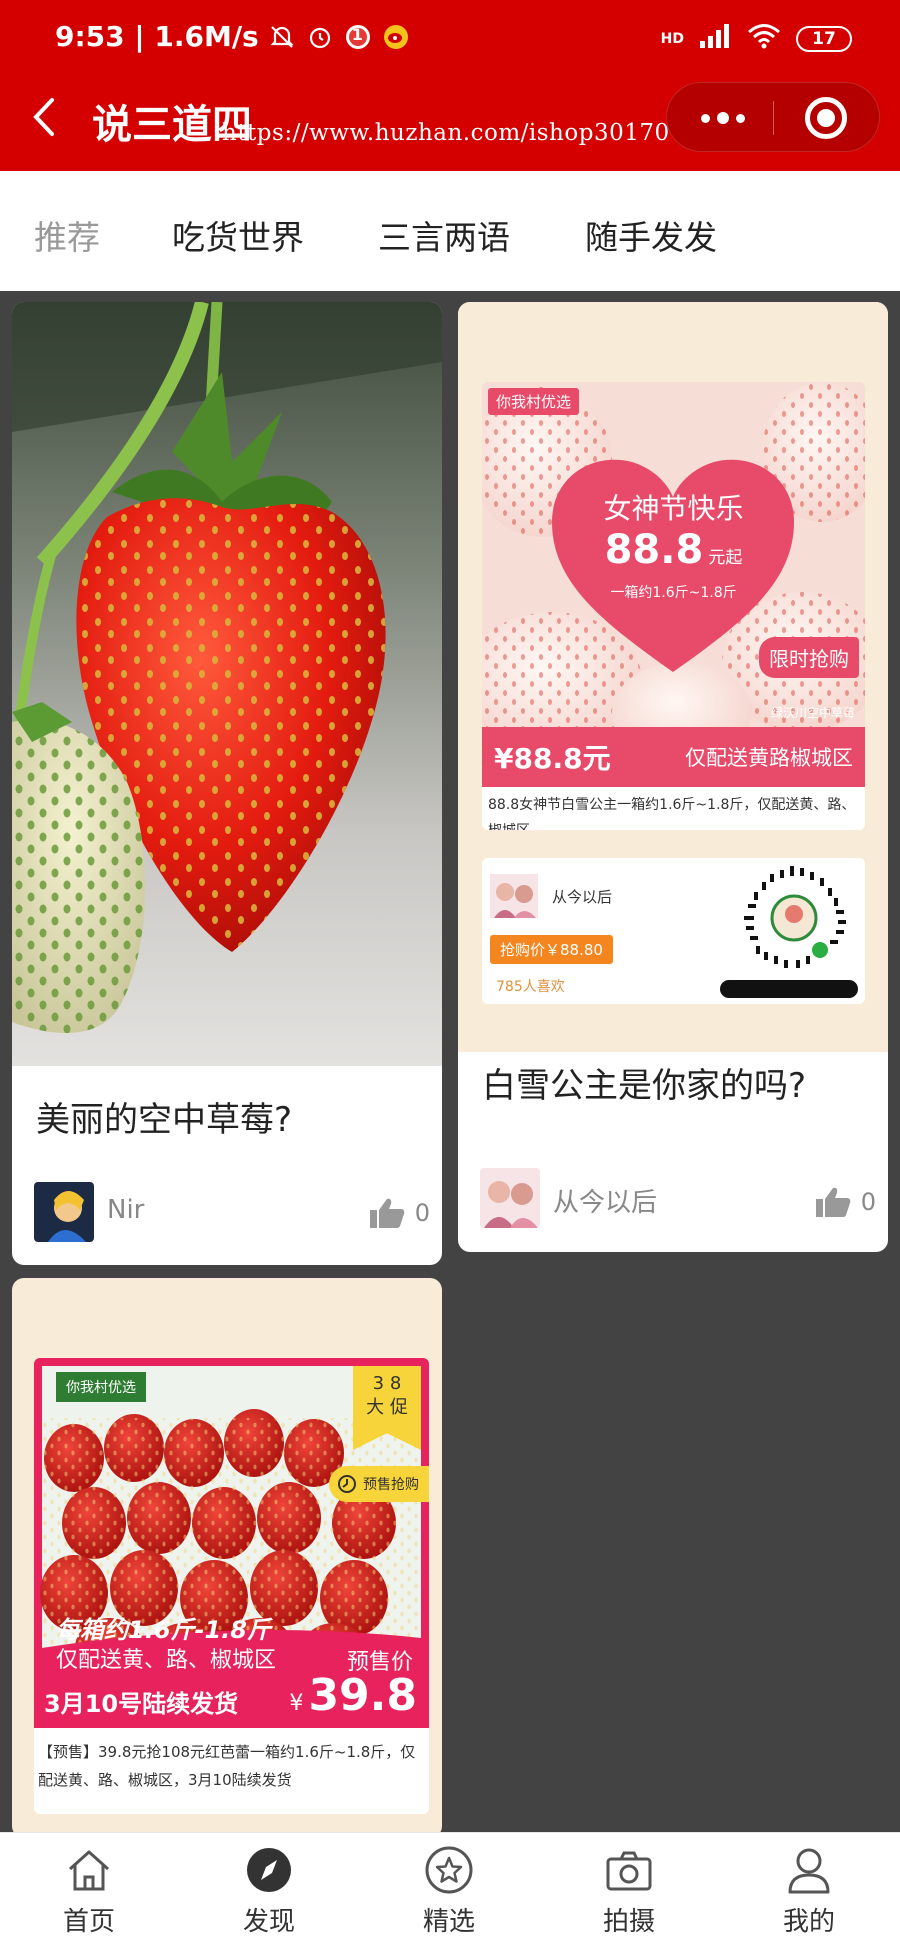  What do you see at coordinates (282, 37) in the screenshot?
I see `bell-muted-icon` at bounding box center [282, 37].